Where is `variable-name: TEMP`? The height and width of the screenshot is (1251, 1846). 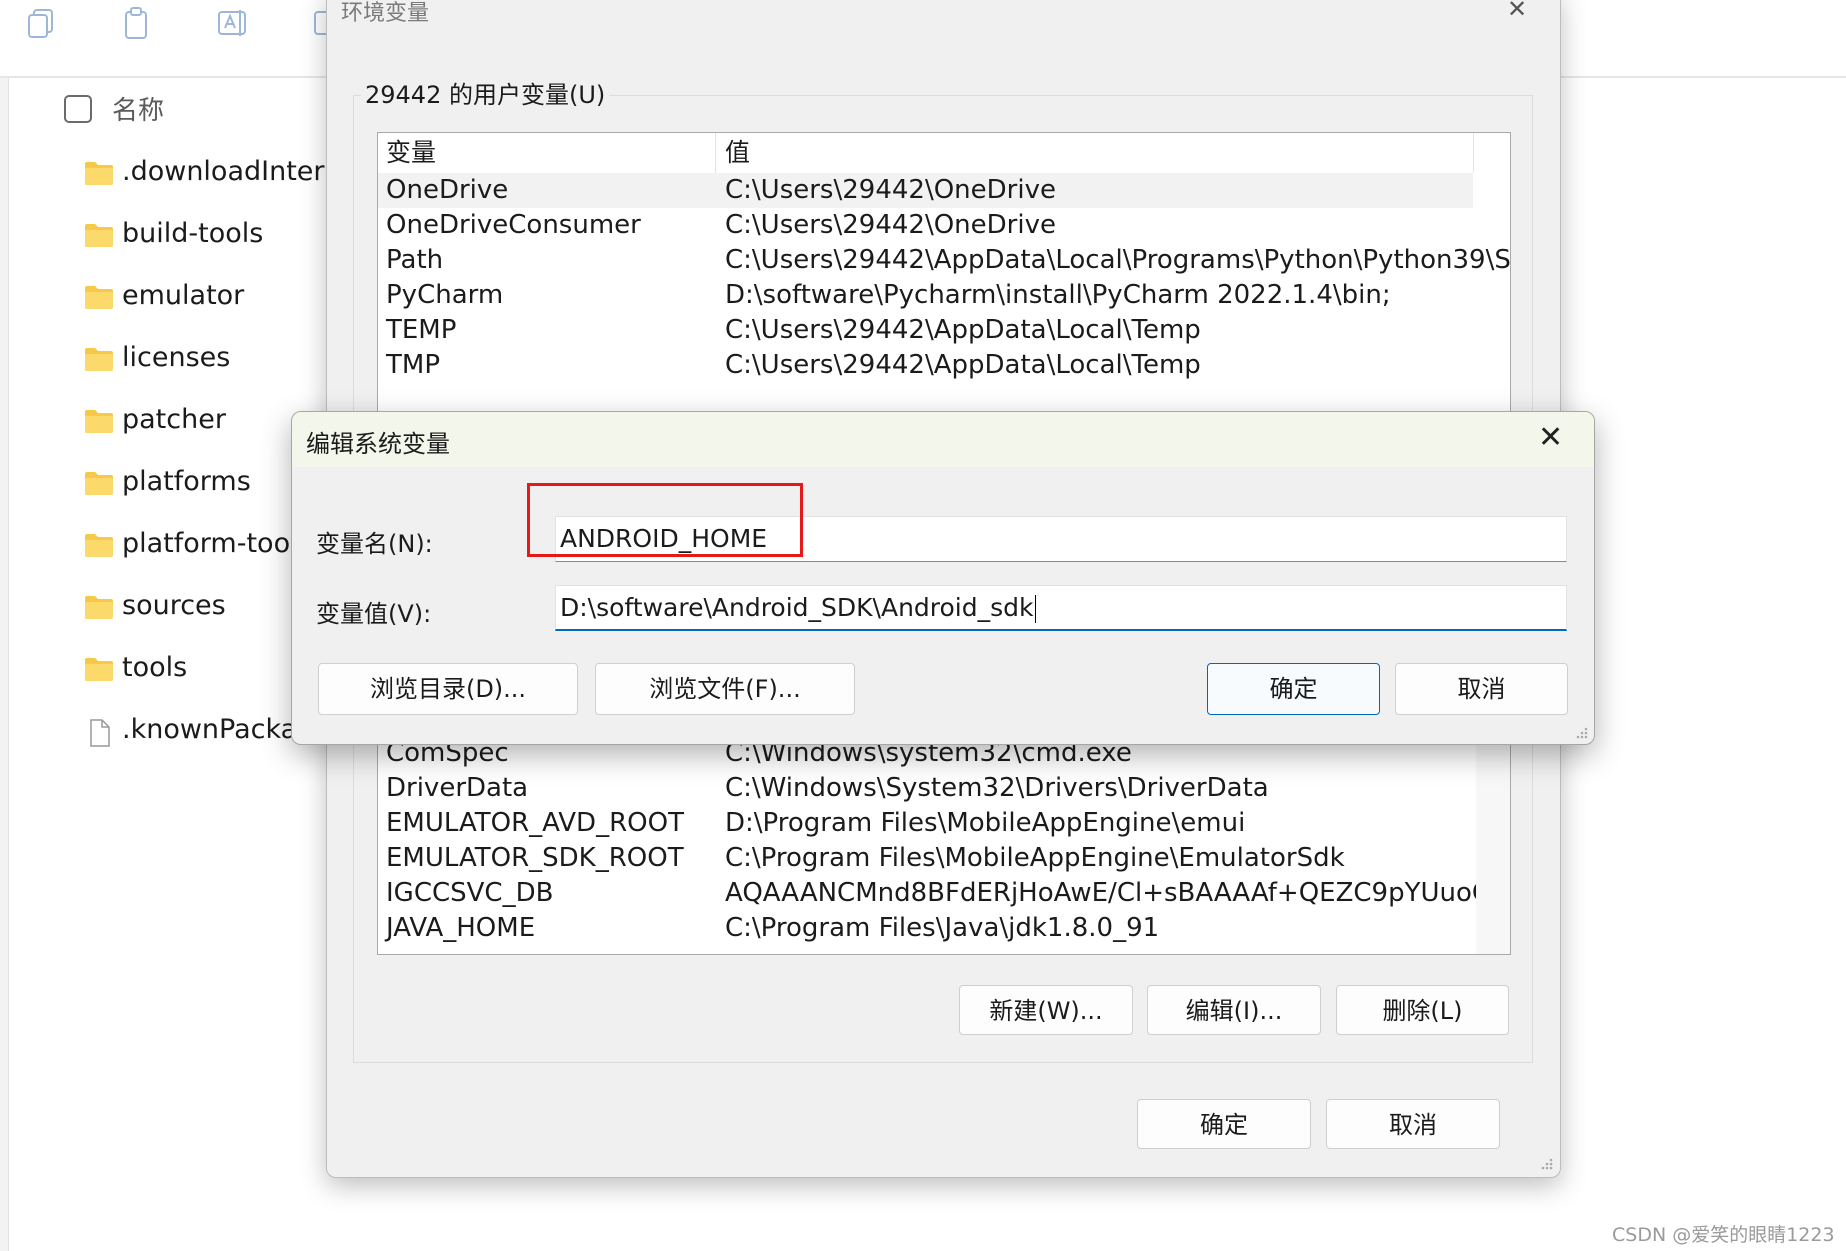 variable-name: TEMP is located at coordinates (421, 330).